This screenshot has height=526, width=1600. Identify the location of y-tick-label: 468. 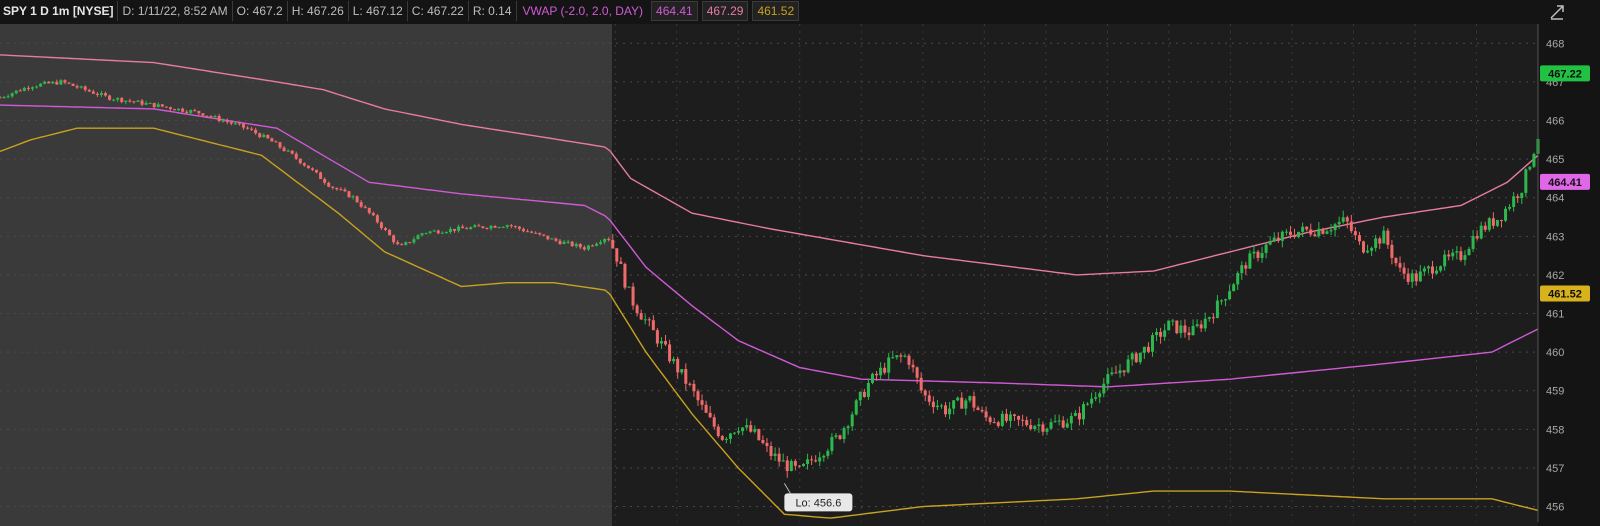
(1555, 44).